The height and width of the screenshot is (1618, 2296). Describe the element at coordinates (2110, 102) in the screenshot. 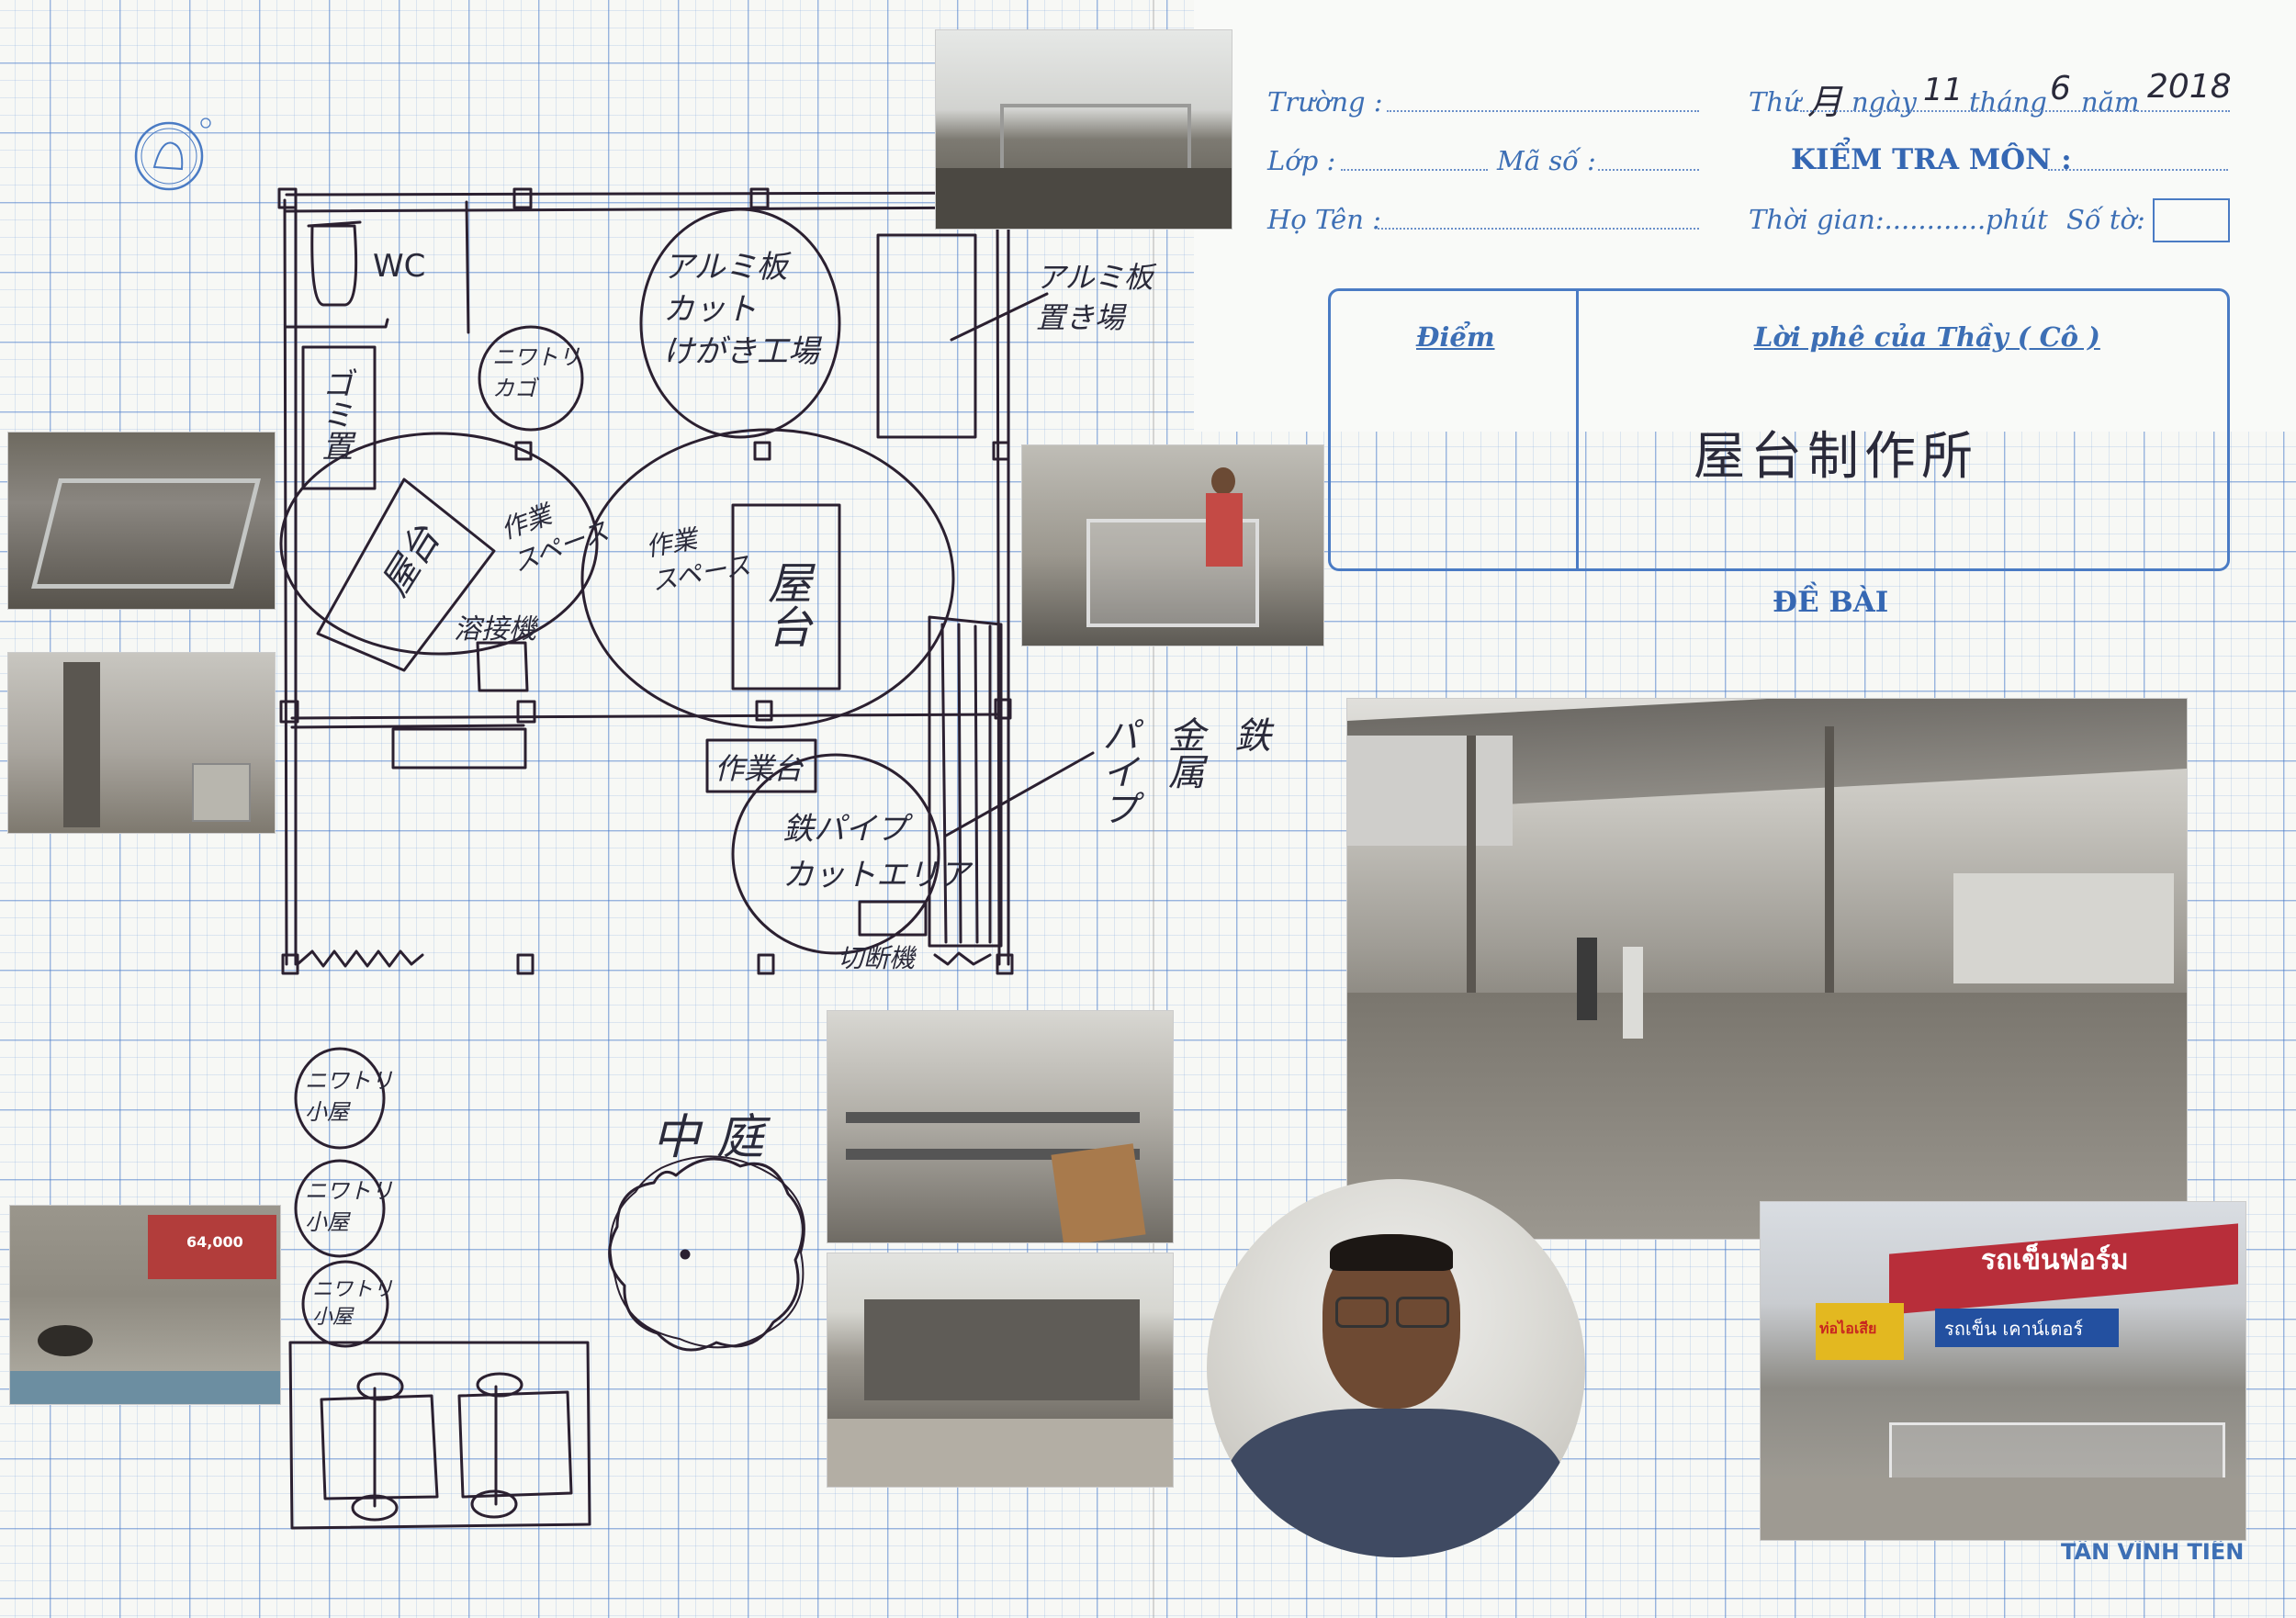

I see `nam-label: năm` at that location.